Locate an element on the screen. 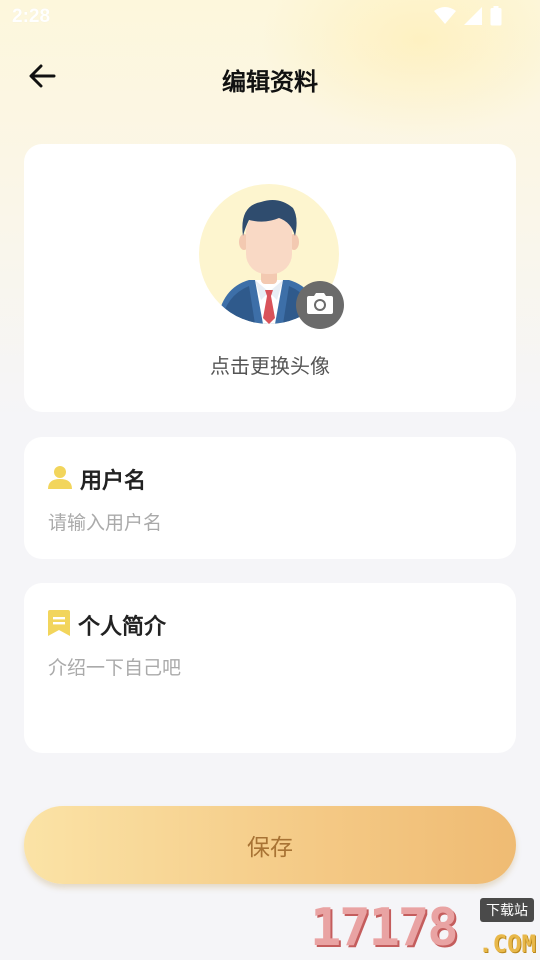  status-icons is located at coordinates (468, 16).